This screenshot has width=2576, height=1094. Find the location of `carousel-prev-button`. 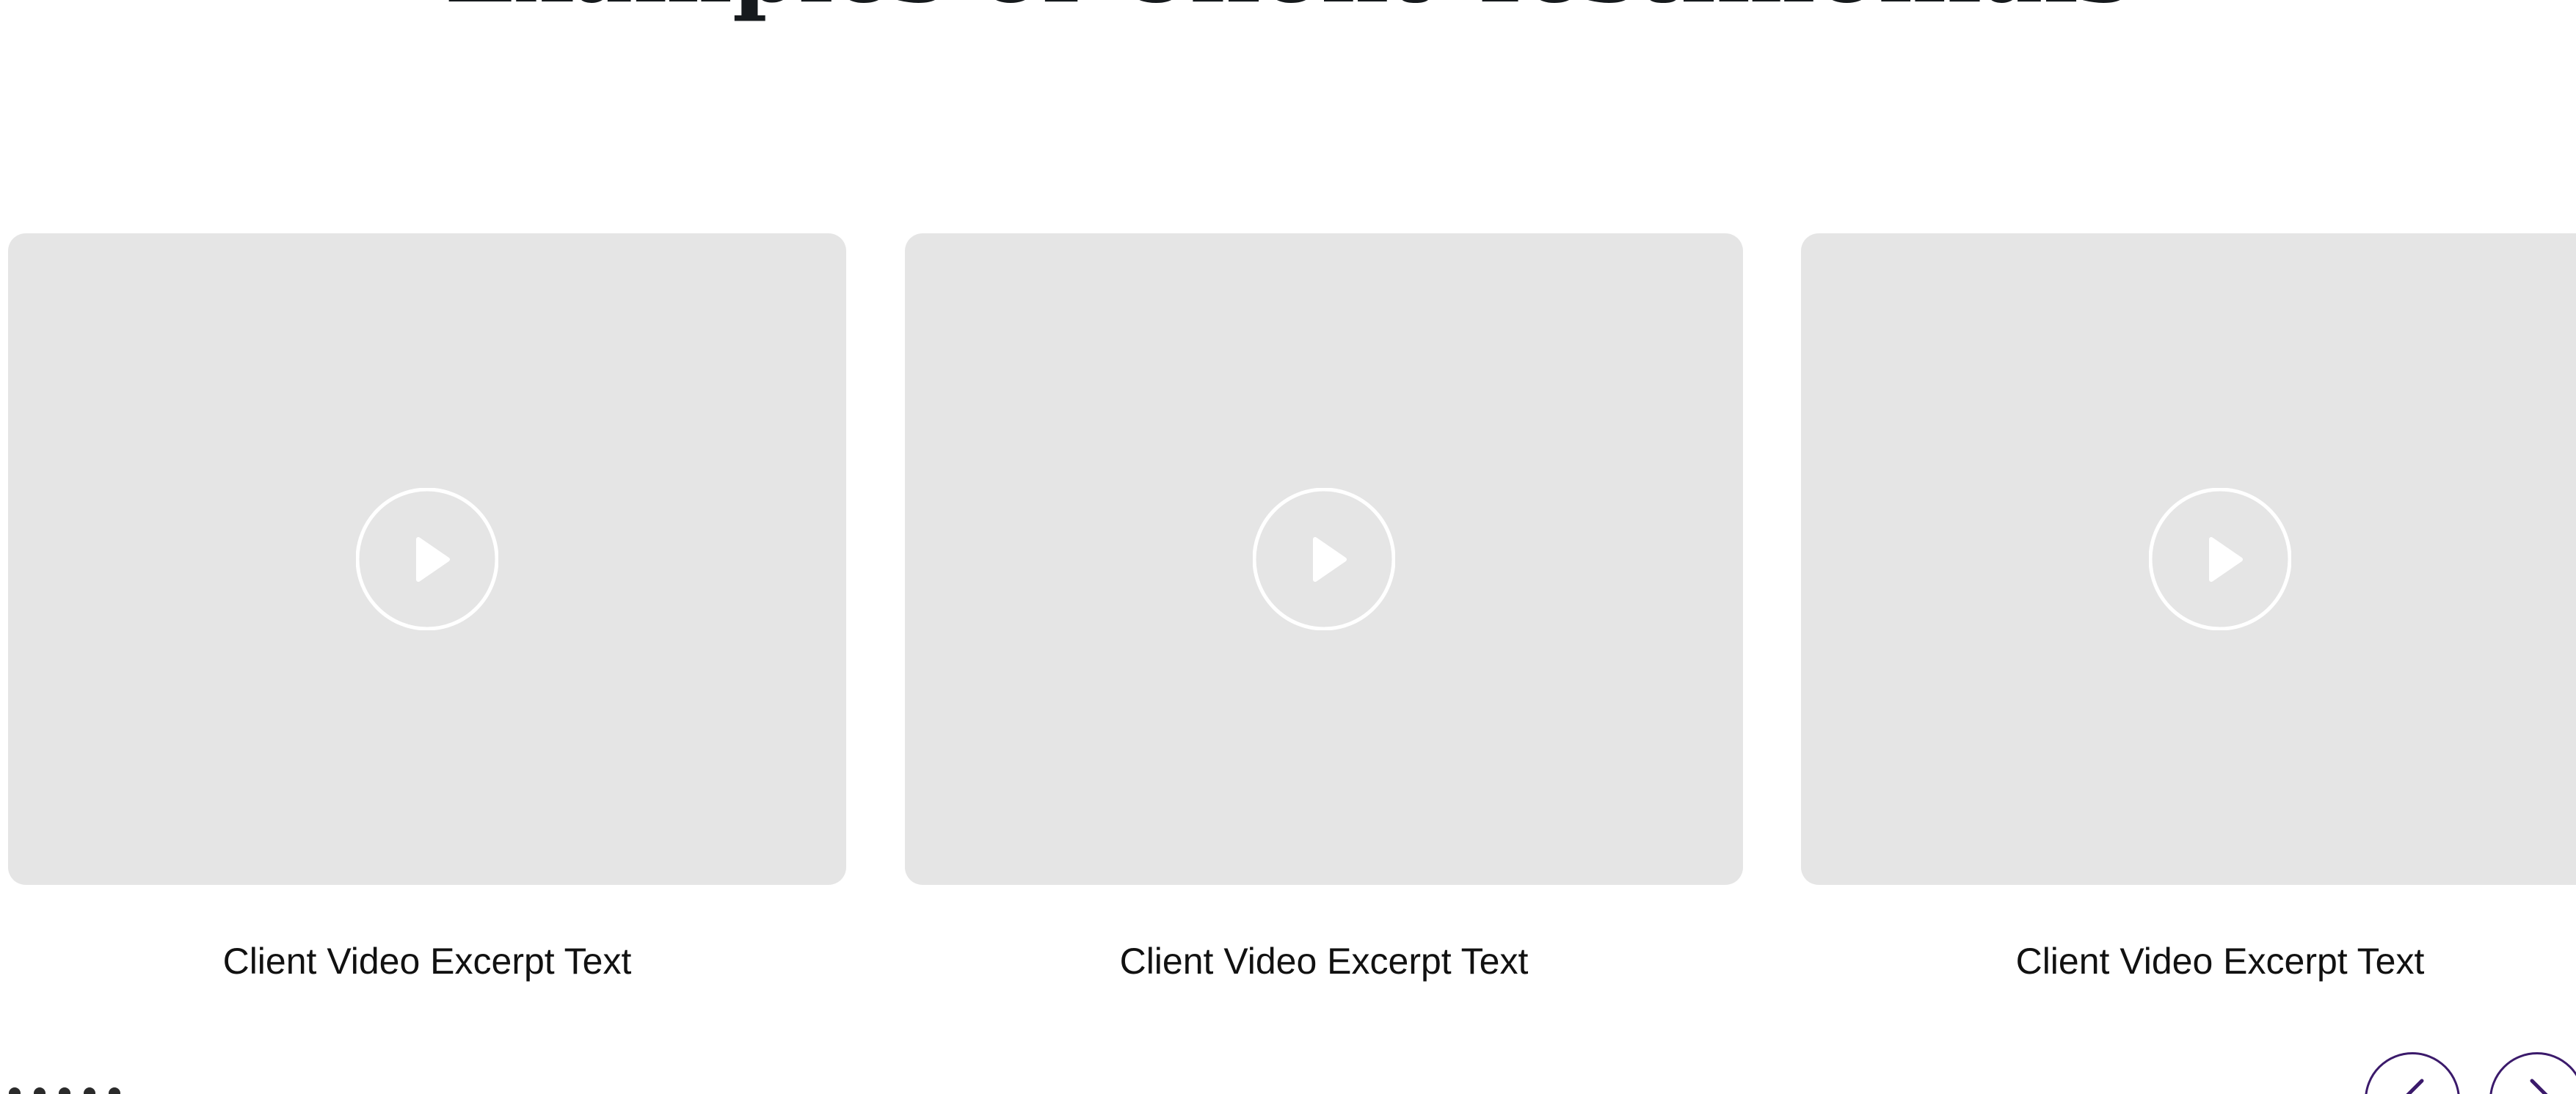

carousel-prev-button is located at coordinates (2412, 1073).